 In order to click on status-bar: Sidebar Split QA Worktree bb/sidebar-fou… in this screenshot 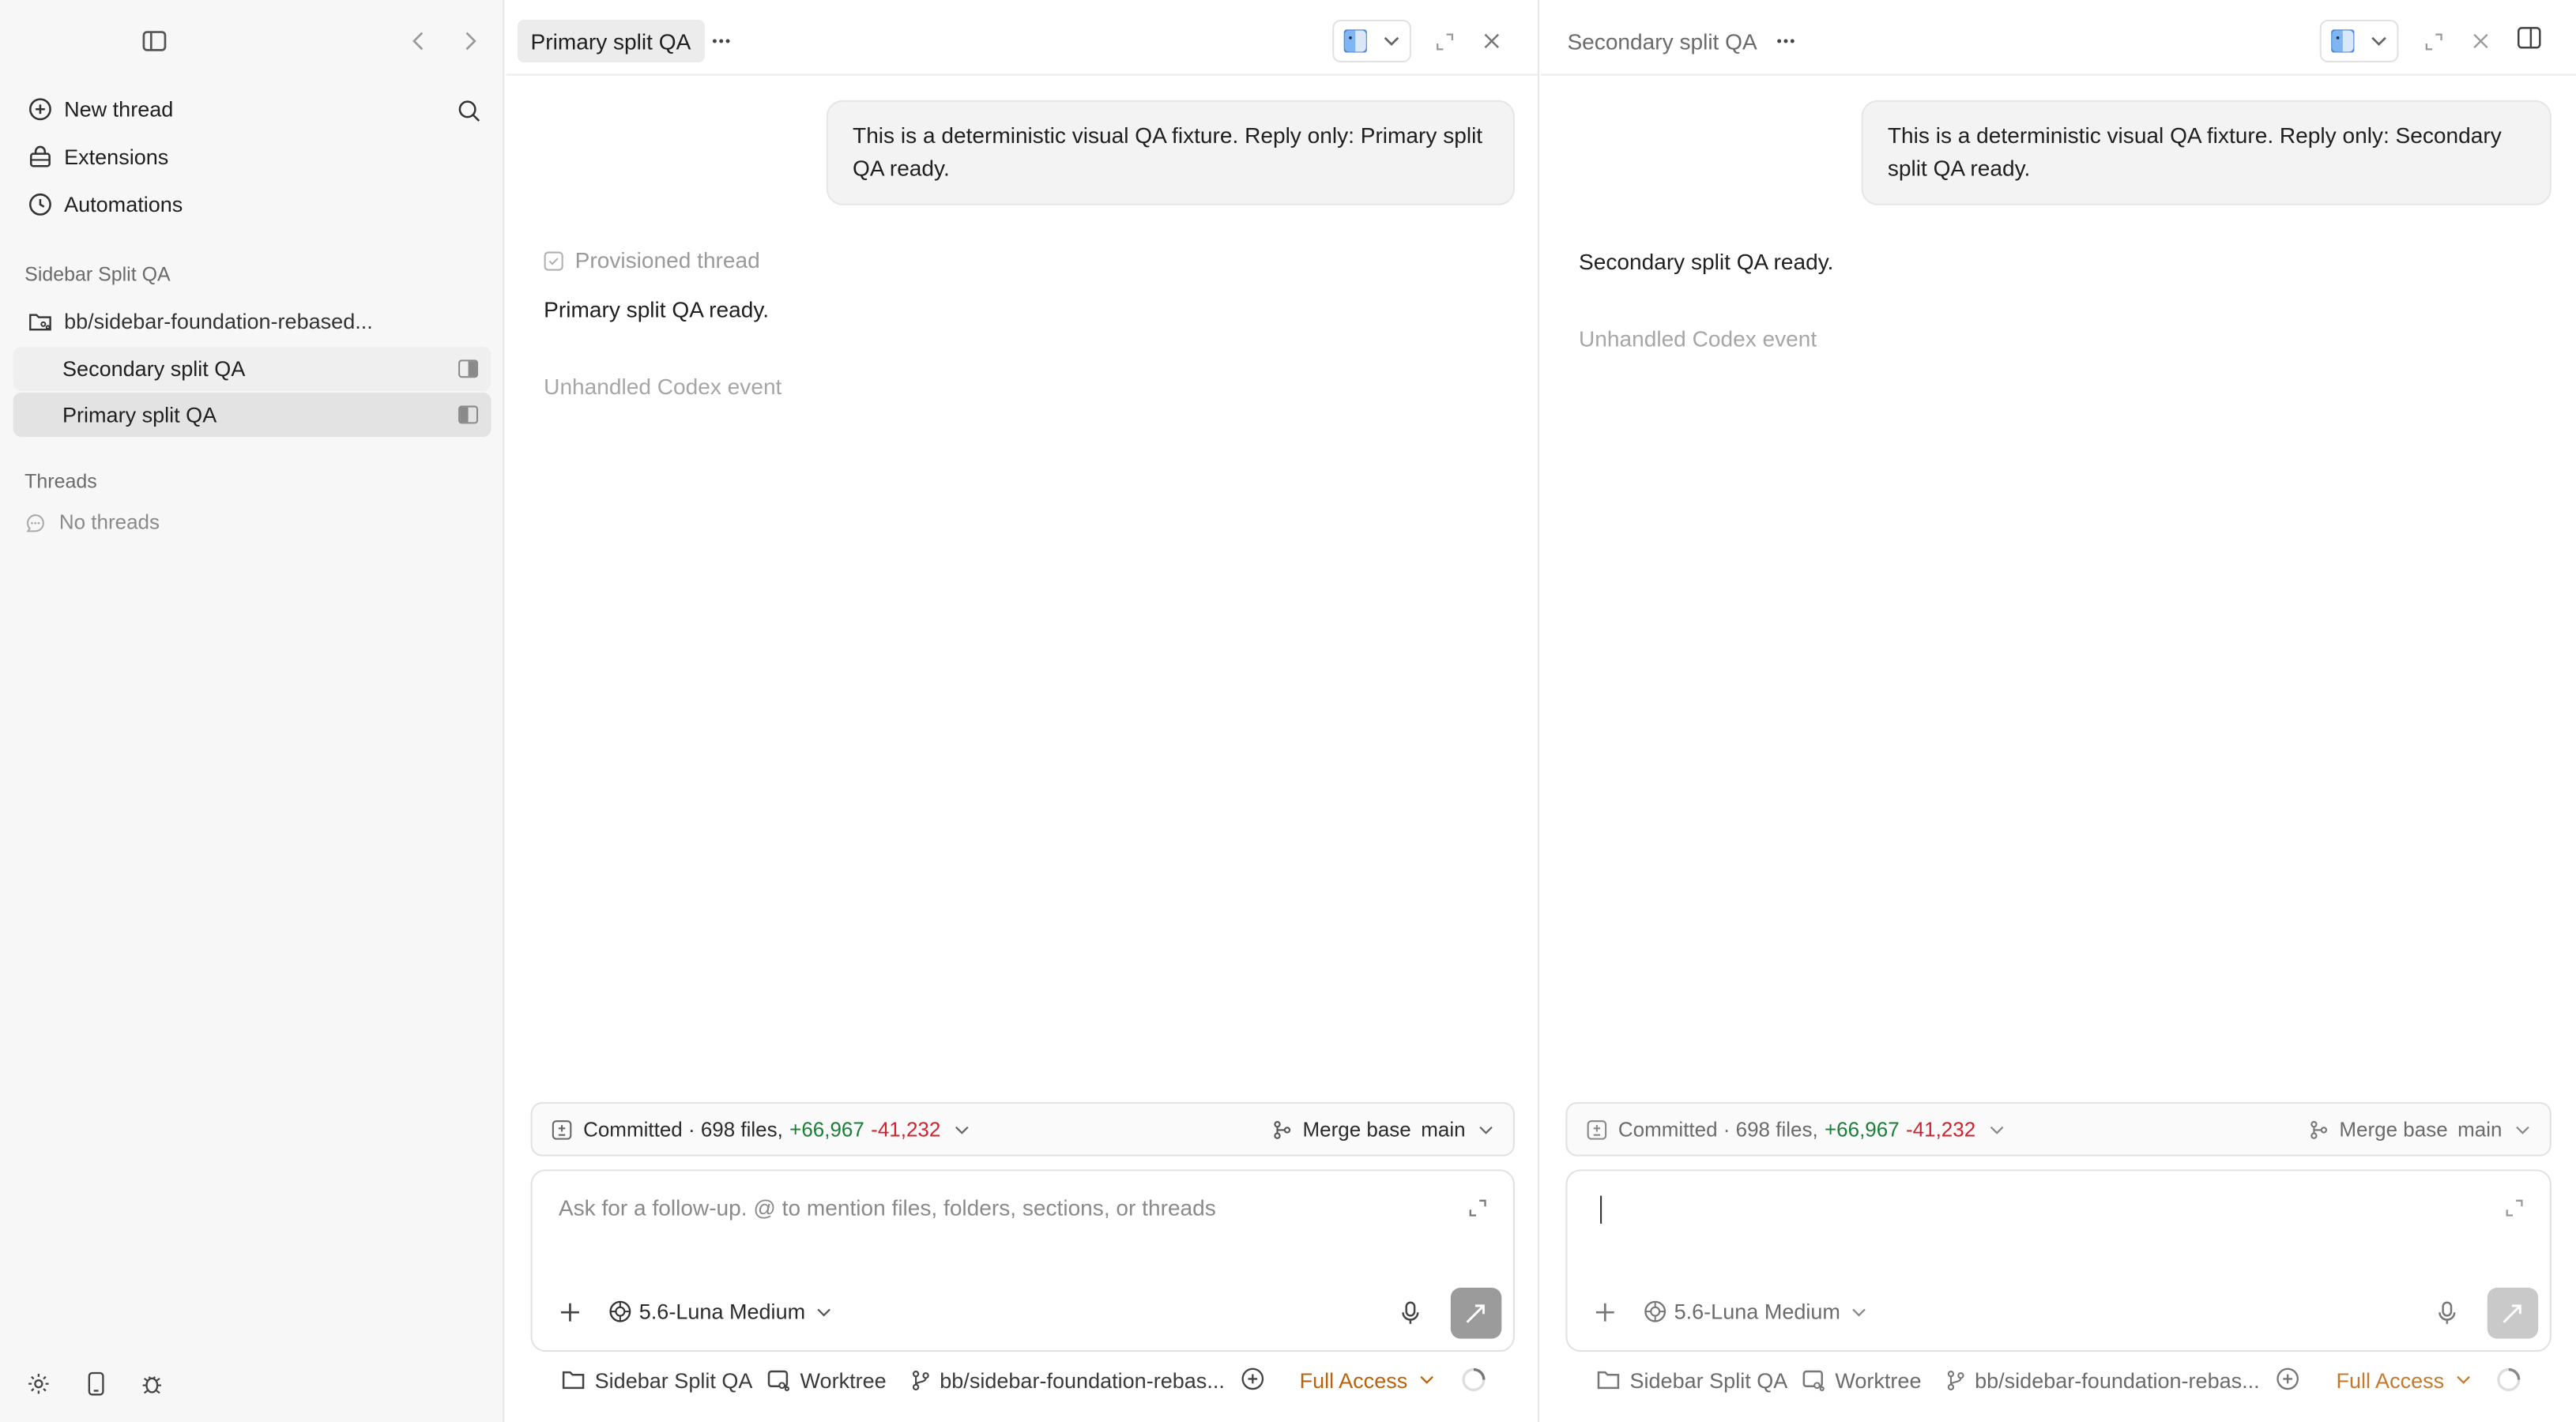, I will do `click(2058, 1379)`.